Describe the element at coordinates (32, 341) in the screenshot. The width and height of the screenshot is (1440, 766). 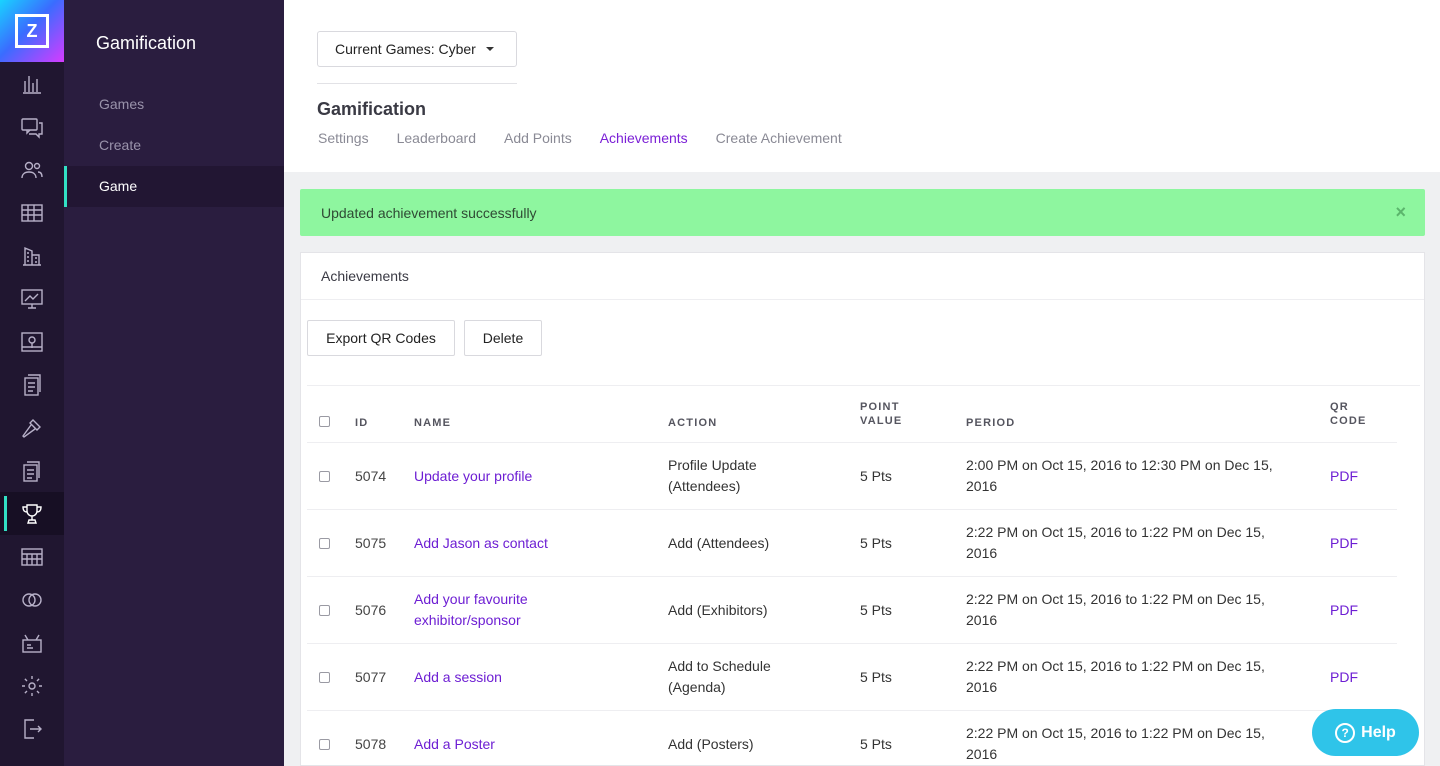
I see `rail-map` at that location.